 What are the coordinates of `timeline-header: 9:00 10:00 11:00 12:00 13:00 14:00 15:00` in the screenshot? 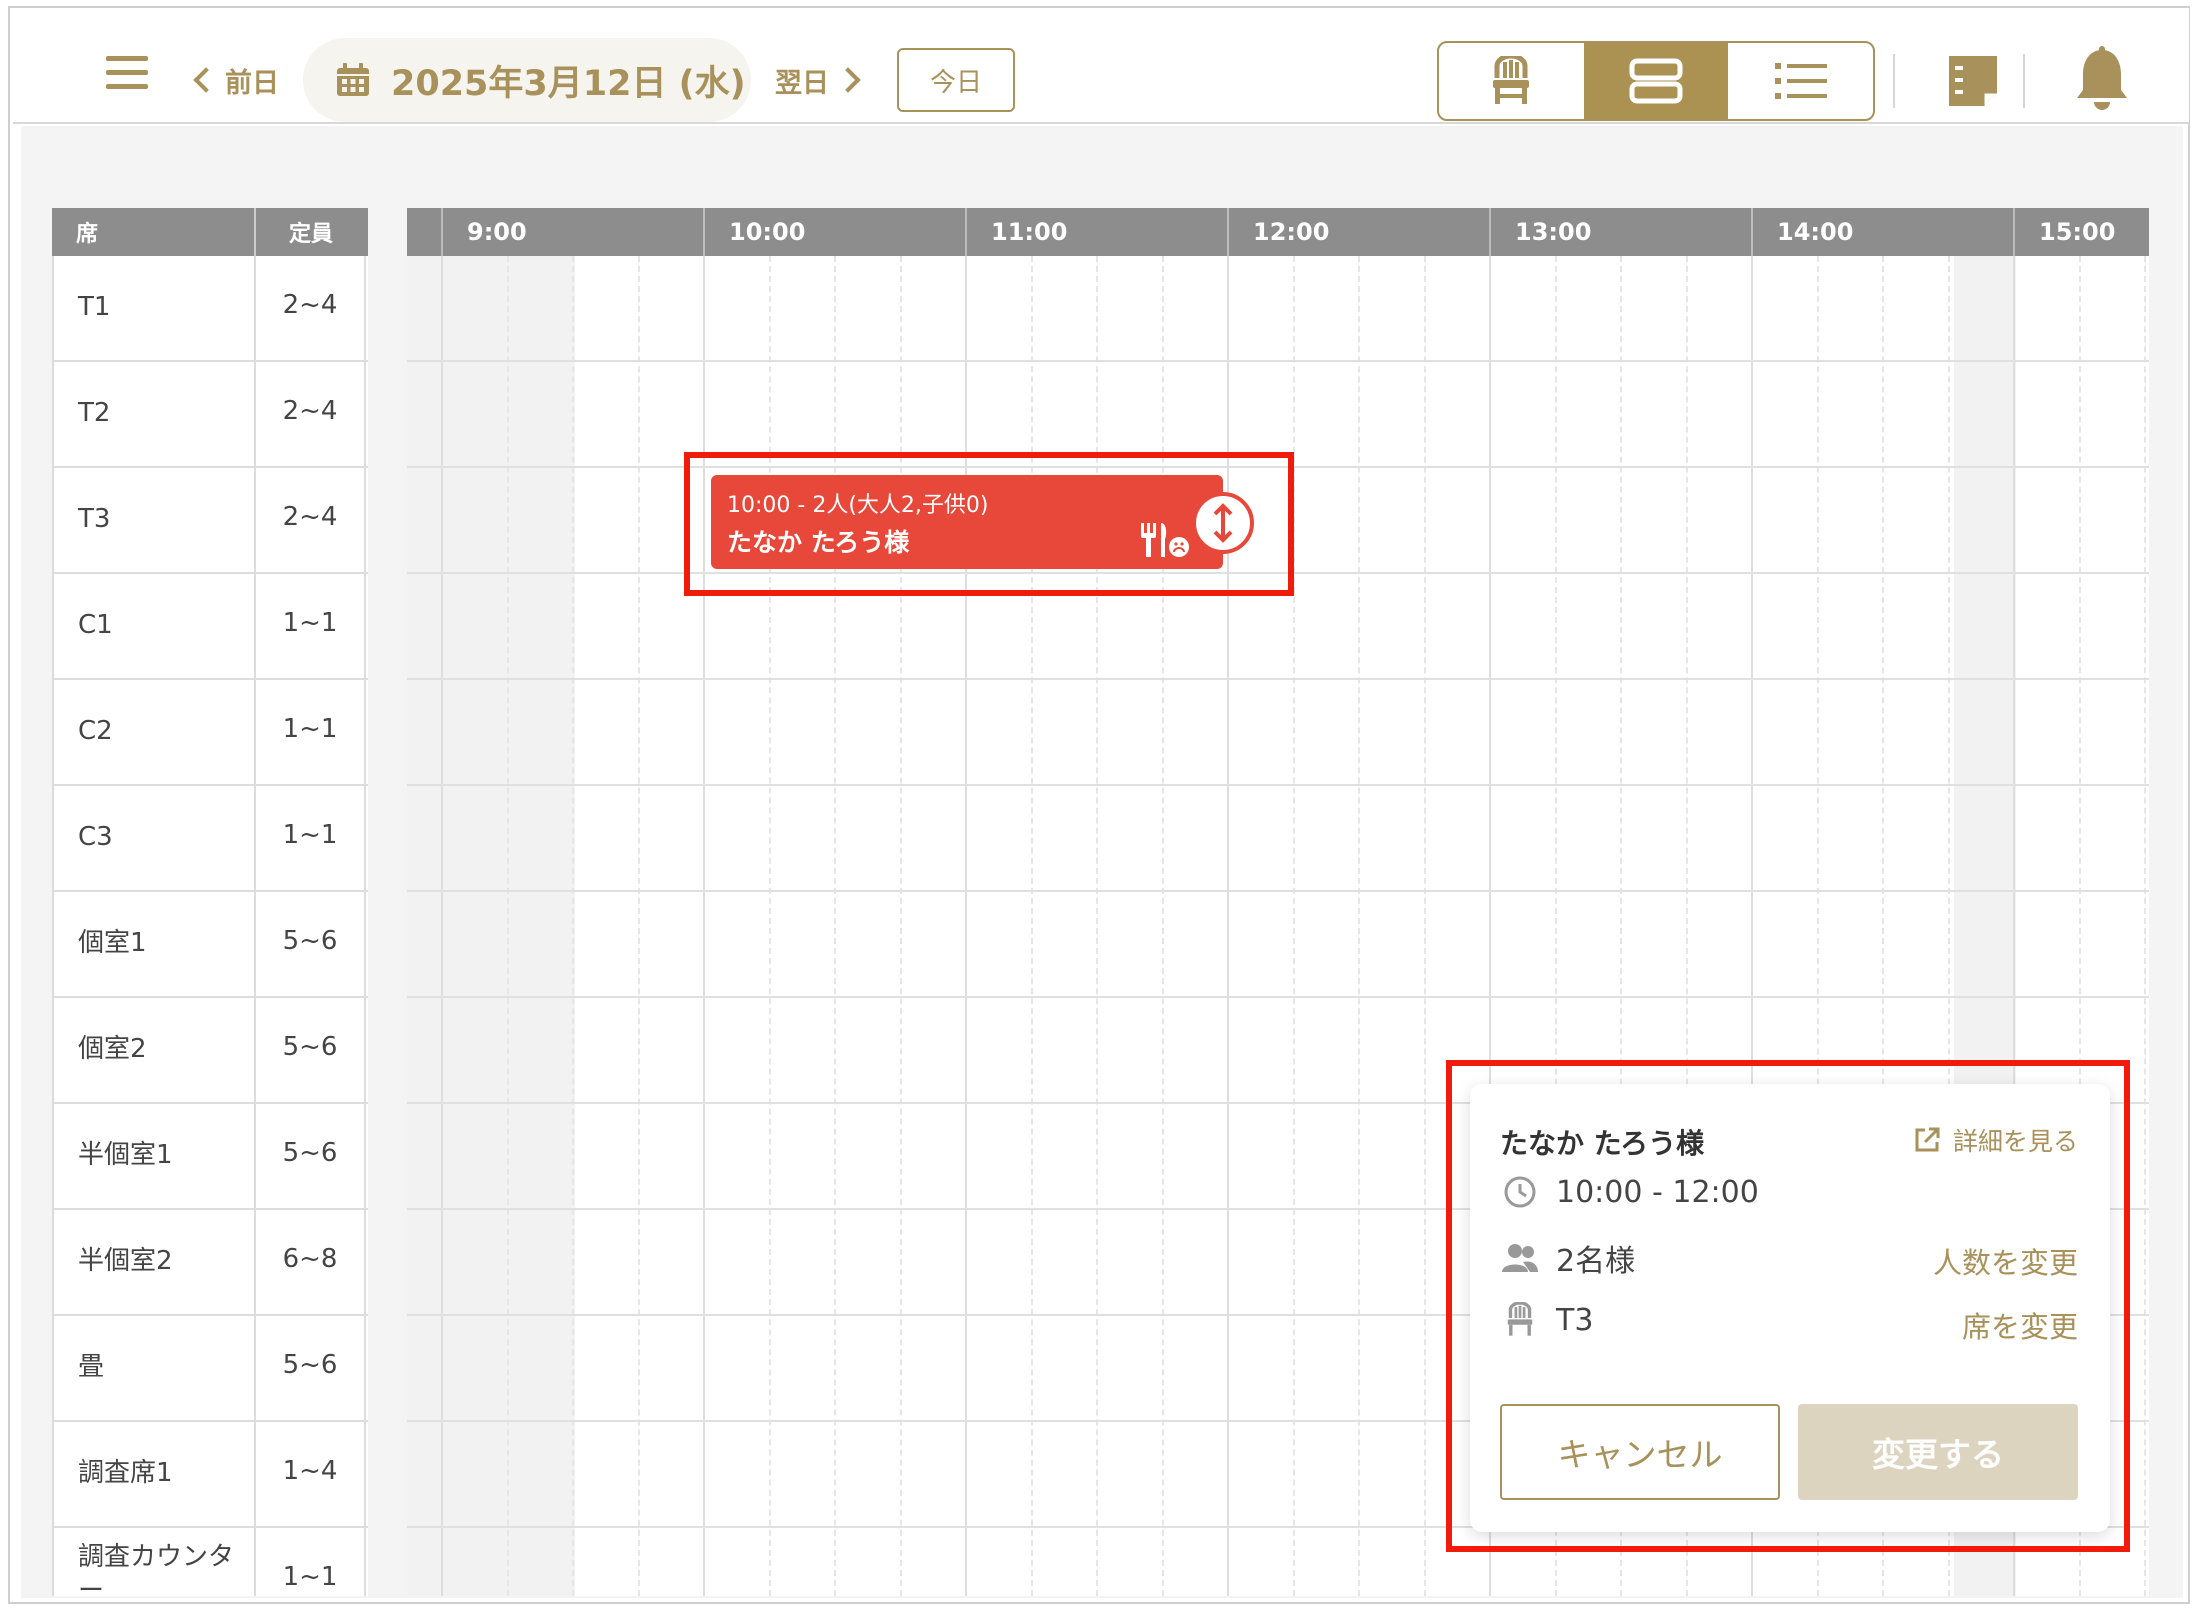 It's located at (1278, 232).